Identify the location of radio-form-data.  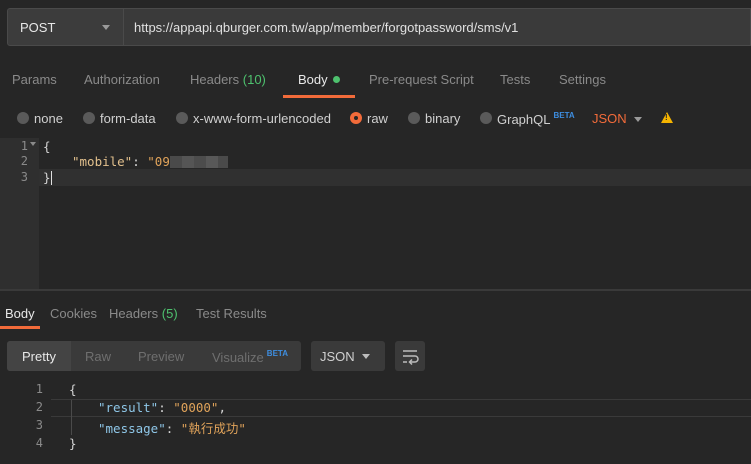
(89, 118).